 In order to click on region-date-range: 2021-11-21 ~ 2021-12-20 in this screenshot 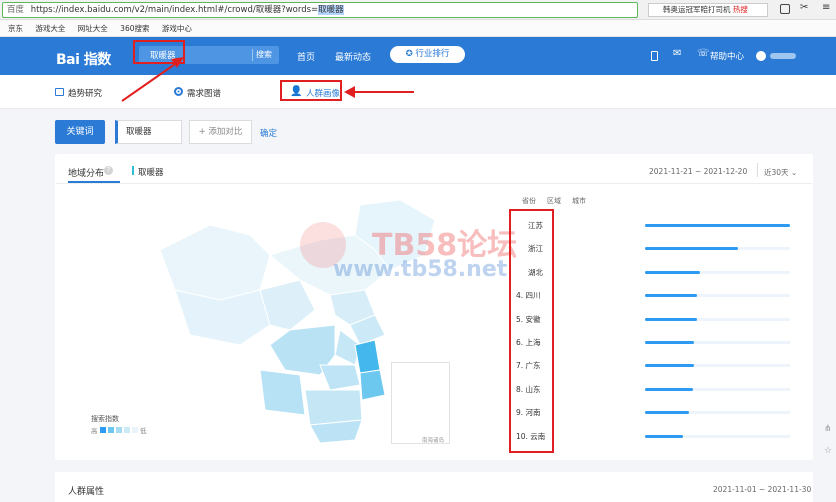, I will do `click(698, 171)`.